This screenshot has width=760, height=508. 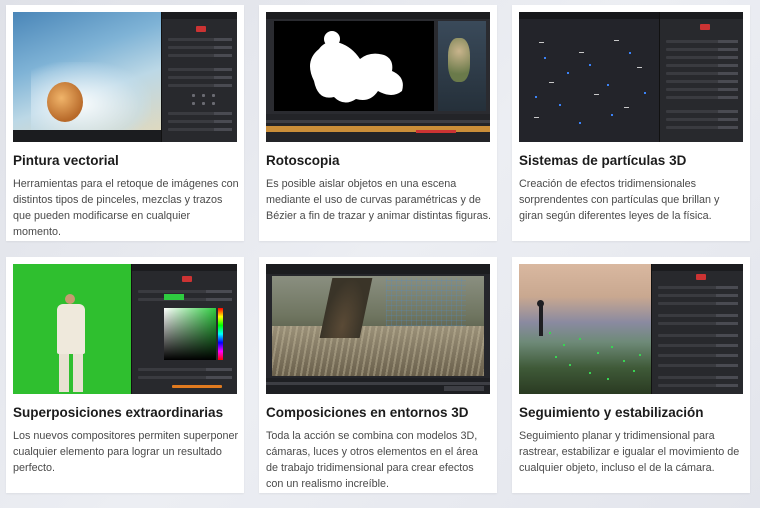 I want to click on tracking-screenshot, so click(x=631, y=329).